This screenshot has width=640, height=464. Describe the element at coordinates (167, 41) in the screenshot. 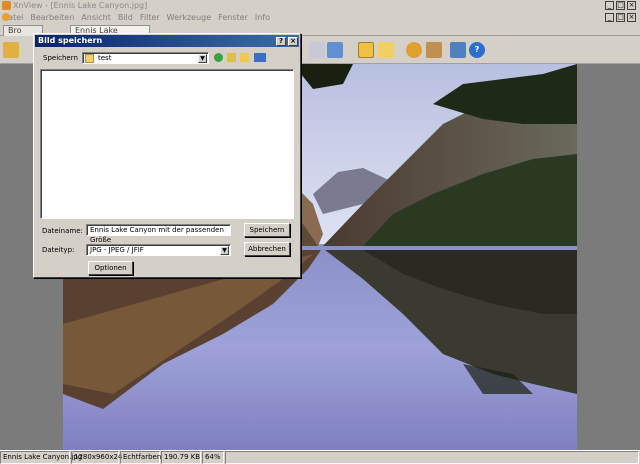

I see `dialog-titlebar: Bild speichern ? ×` at that location.